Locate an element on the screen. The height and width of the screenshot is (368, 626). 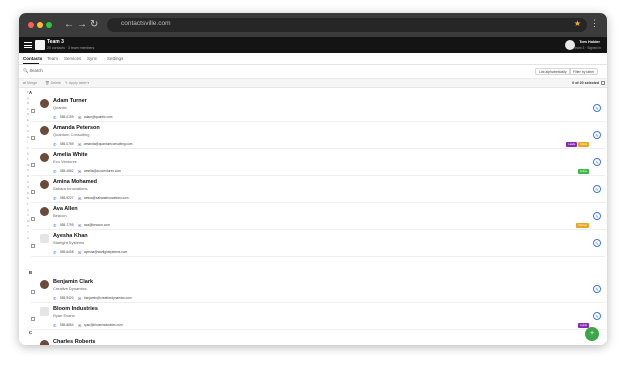
search-input: 🔍 Search is located at coordinates (33, 71).